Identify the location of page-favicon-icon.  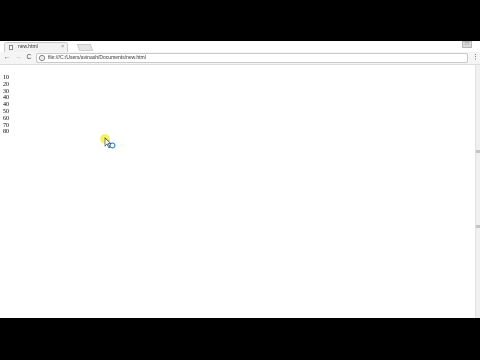
(11, 47).